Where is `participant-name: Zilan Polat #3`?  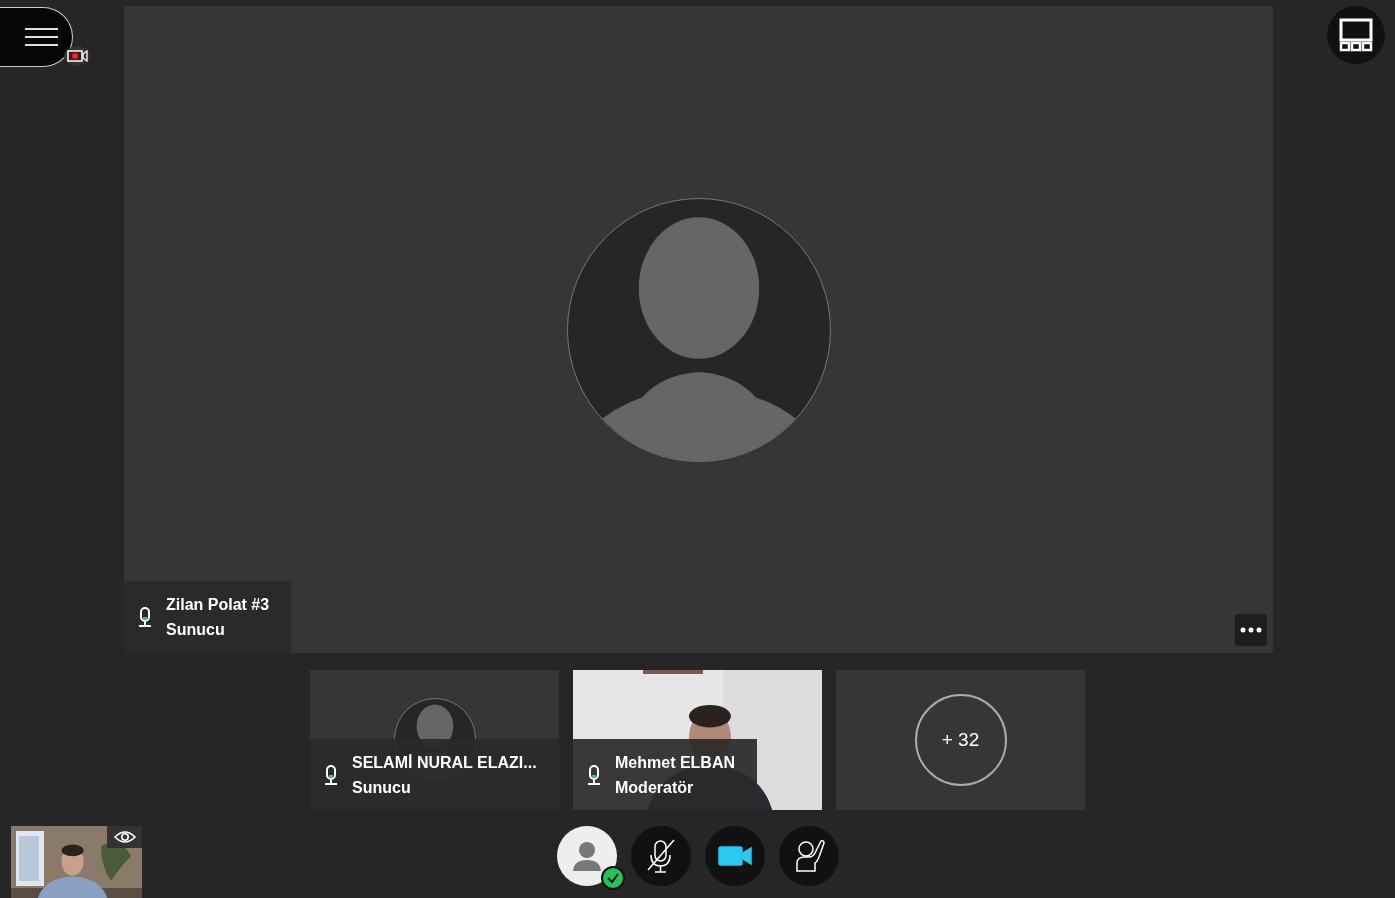 participant-name: Zilan Polat #3 is located at coordinates (218, 605).